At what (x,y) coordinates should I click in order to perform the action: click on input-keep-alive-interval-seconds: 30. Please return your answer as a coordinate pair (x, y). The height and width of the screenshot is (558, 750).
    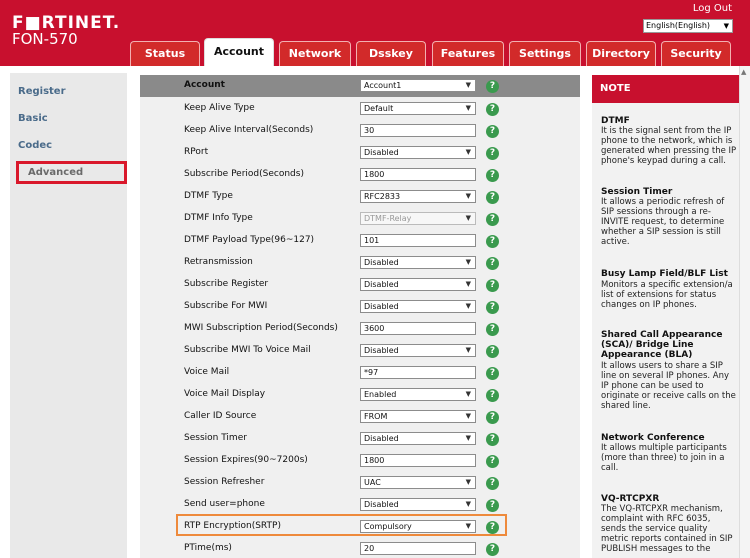
    Looking at the image, I should click on (418, 130).